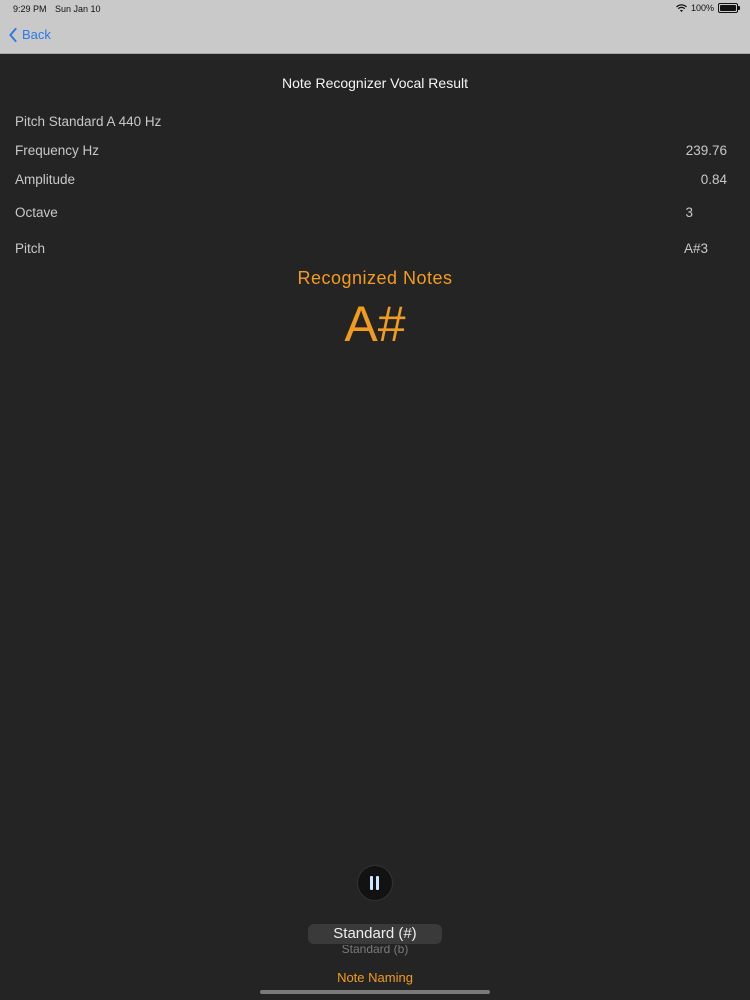 This screenshot has width=750, height=1000. What do you see at coordinates (706, 150) in the screenshot?
I see `frequency-value: 239.76` at bounding box center [706, 150].